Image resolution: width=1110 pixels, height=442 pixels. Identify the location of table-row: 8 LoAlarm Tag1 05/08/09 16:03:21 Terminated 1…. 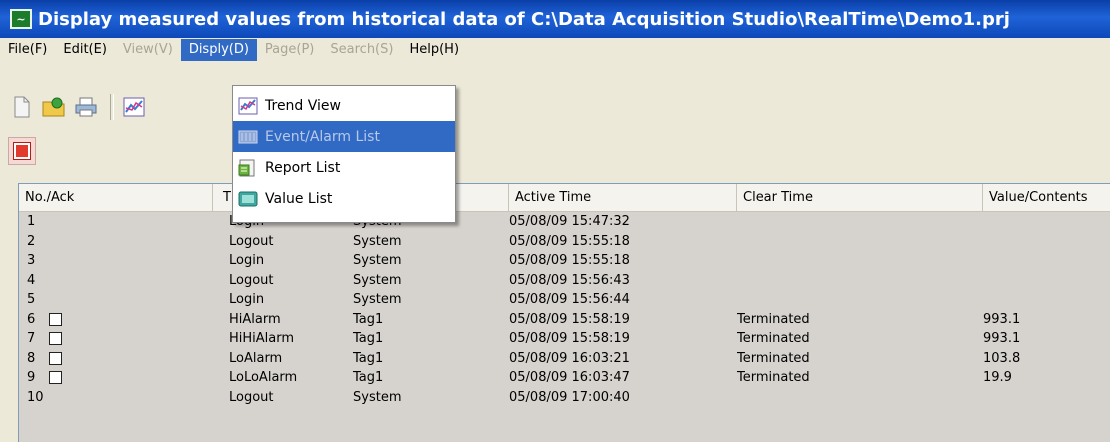
(564, 359).